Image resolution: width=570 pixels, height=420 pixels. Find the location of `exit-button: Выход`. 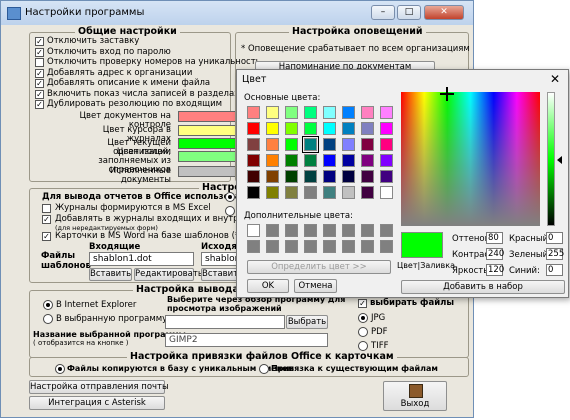

exit-button: Выход is located at coordinates (415, 396).